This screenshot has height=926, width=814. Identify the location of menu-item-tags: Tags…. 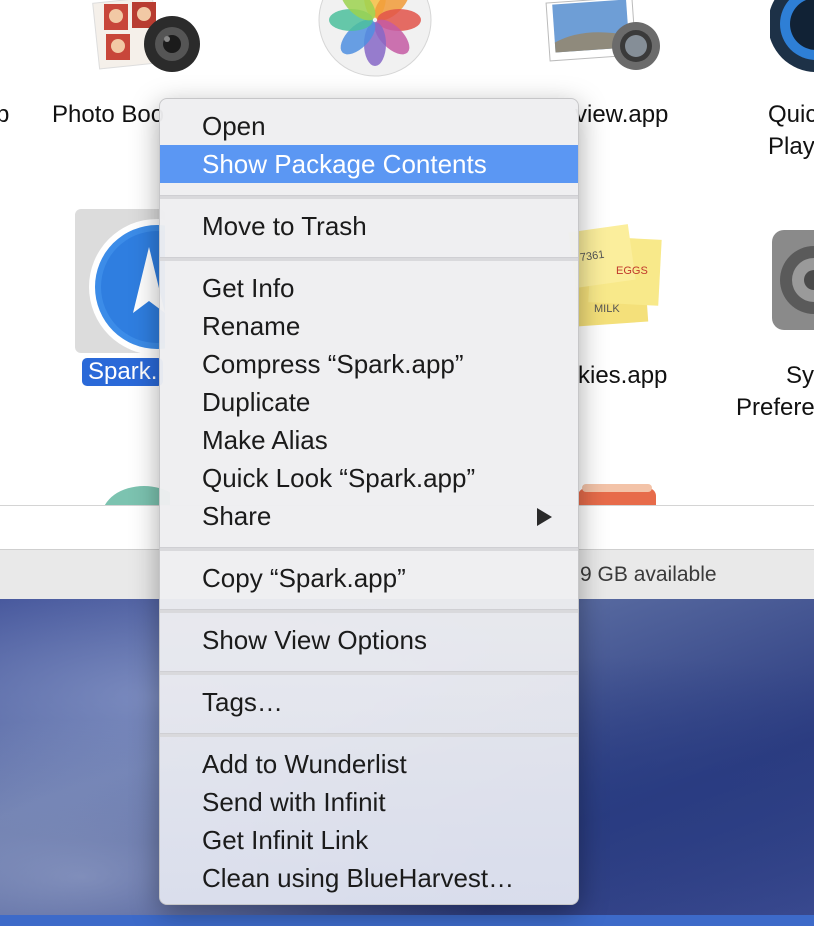
(369, 702).